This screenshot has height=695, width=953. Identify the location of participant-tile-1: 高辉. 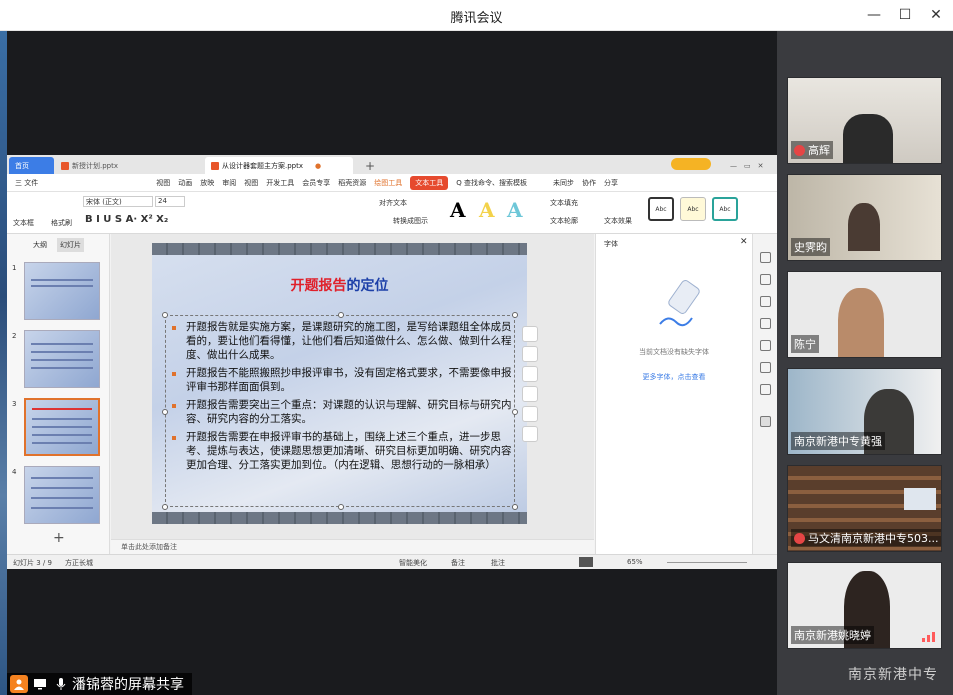
(864, 120).